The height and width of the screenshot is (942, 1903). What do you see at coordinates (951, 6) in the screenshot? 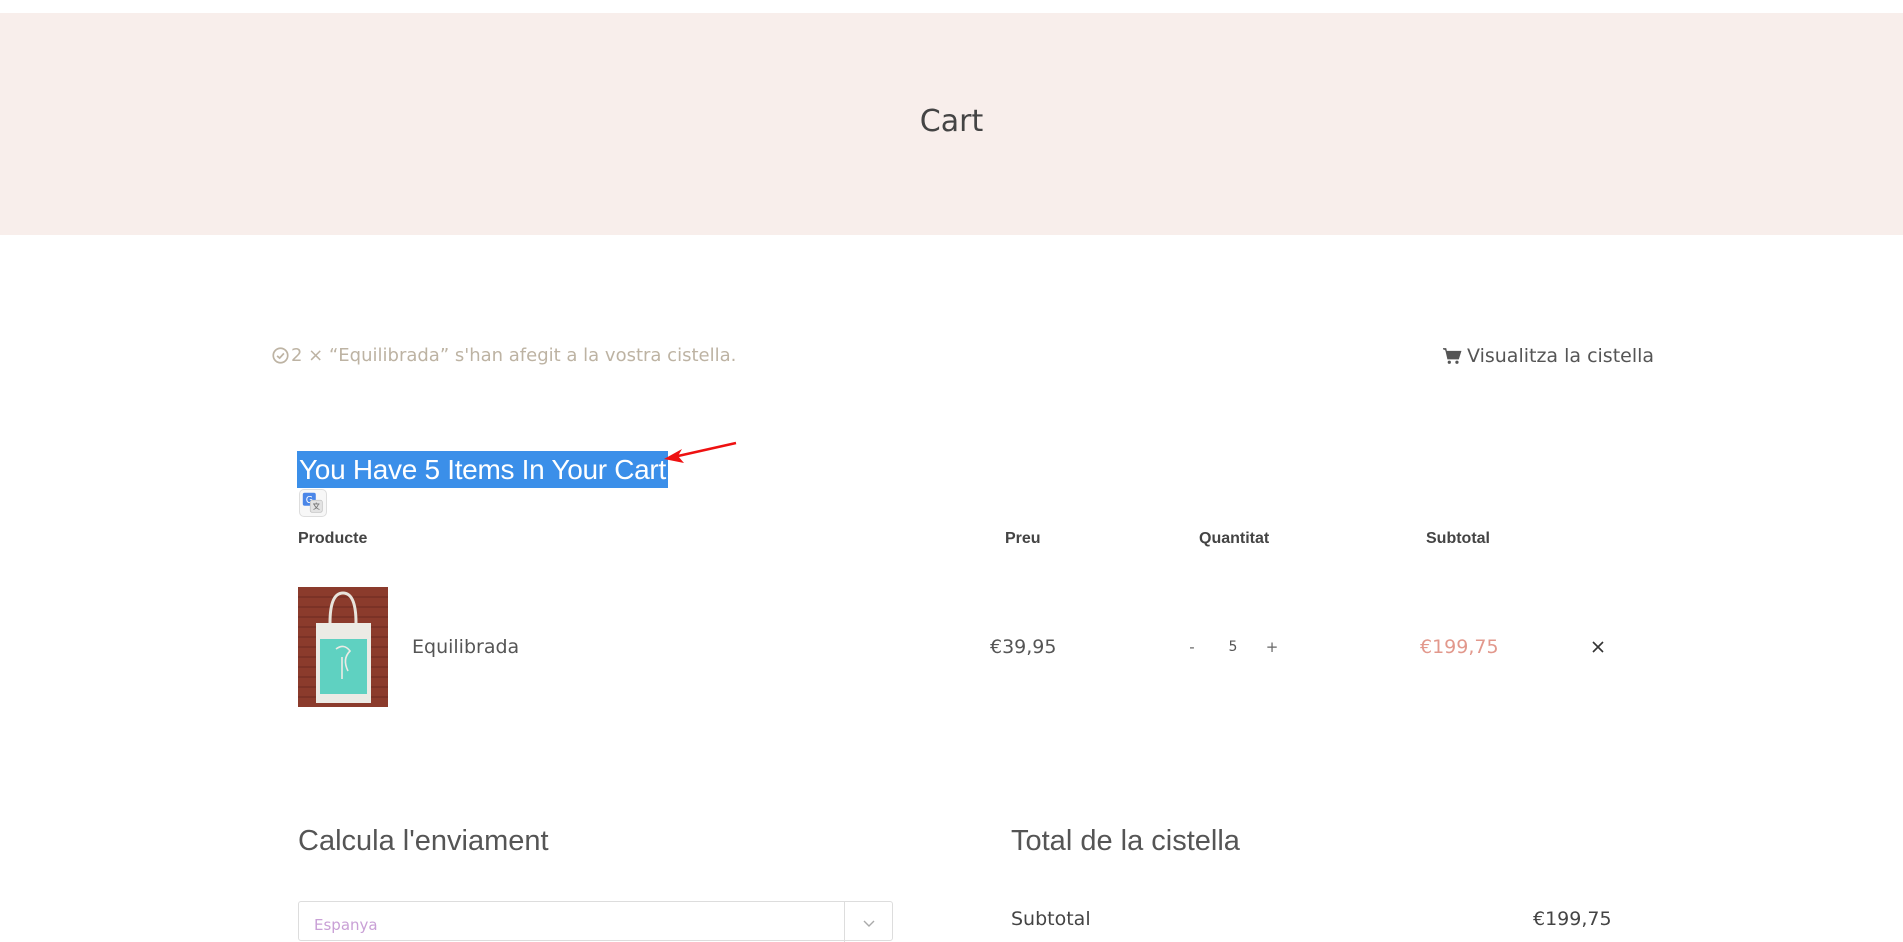
I see `top-strip` at bounding box center [951, 6].